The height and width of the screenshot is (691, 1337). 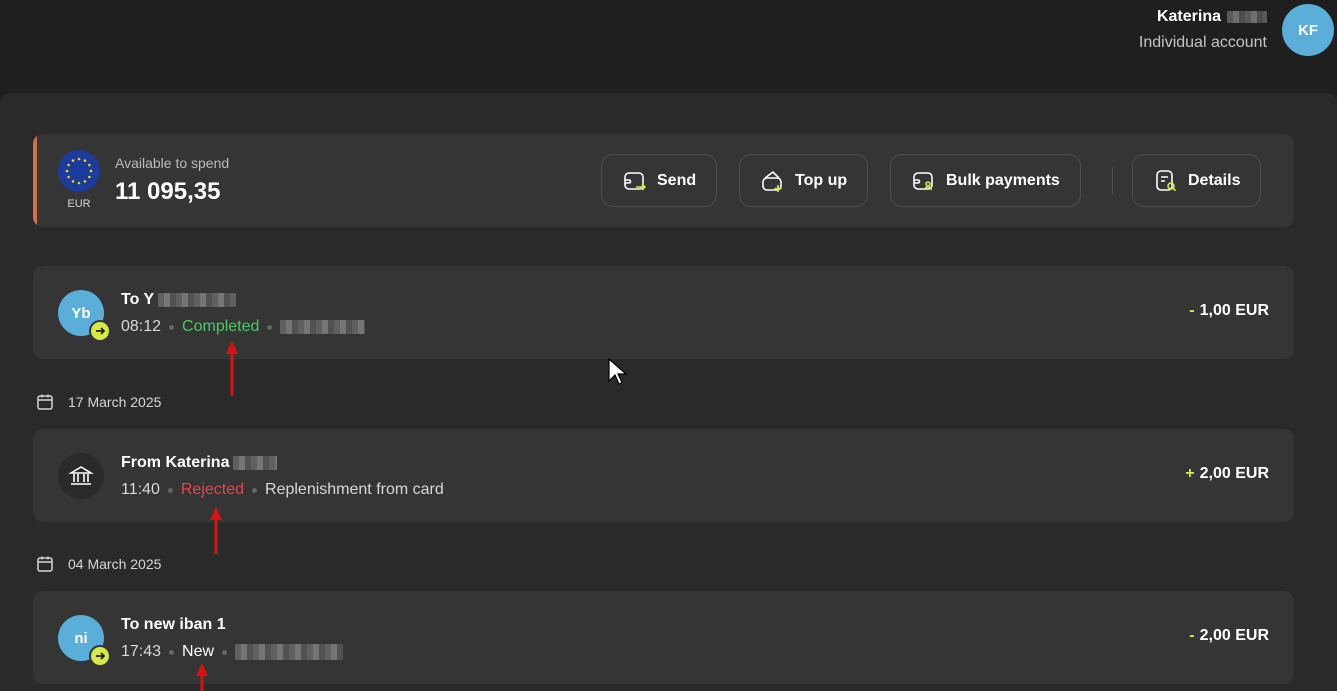 I want to click on date-label: 17 March 2025, so click(x=115, y=402).